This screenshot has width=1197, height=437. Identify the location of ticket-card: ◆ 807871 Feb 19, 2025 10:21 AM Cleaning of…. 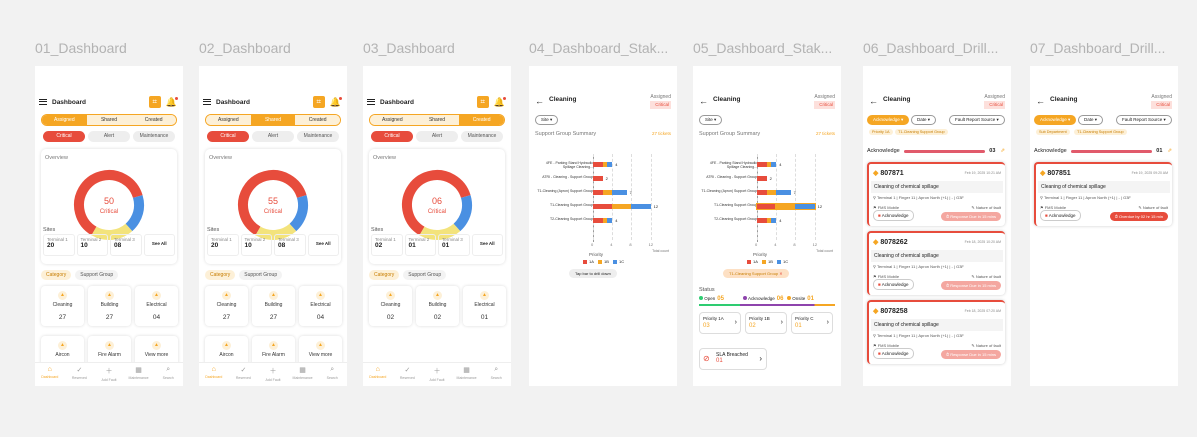
(936, 194).